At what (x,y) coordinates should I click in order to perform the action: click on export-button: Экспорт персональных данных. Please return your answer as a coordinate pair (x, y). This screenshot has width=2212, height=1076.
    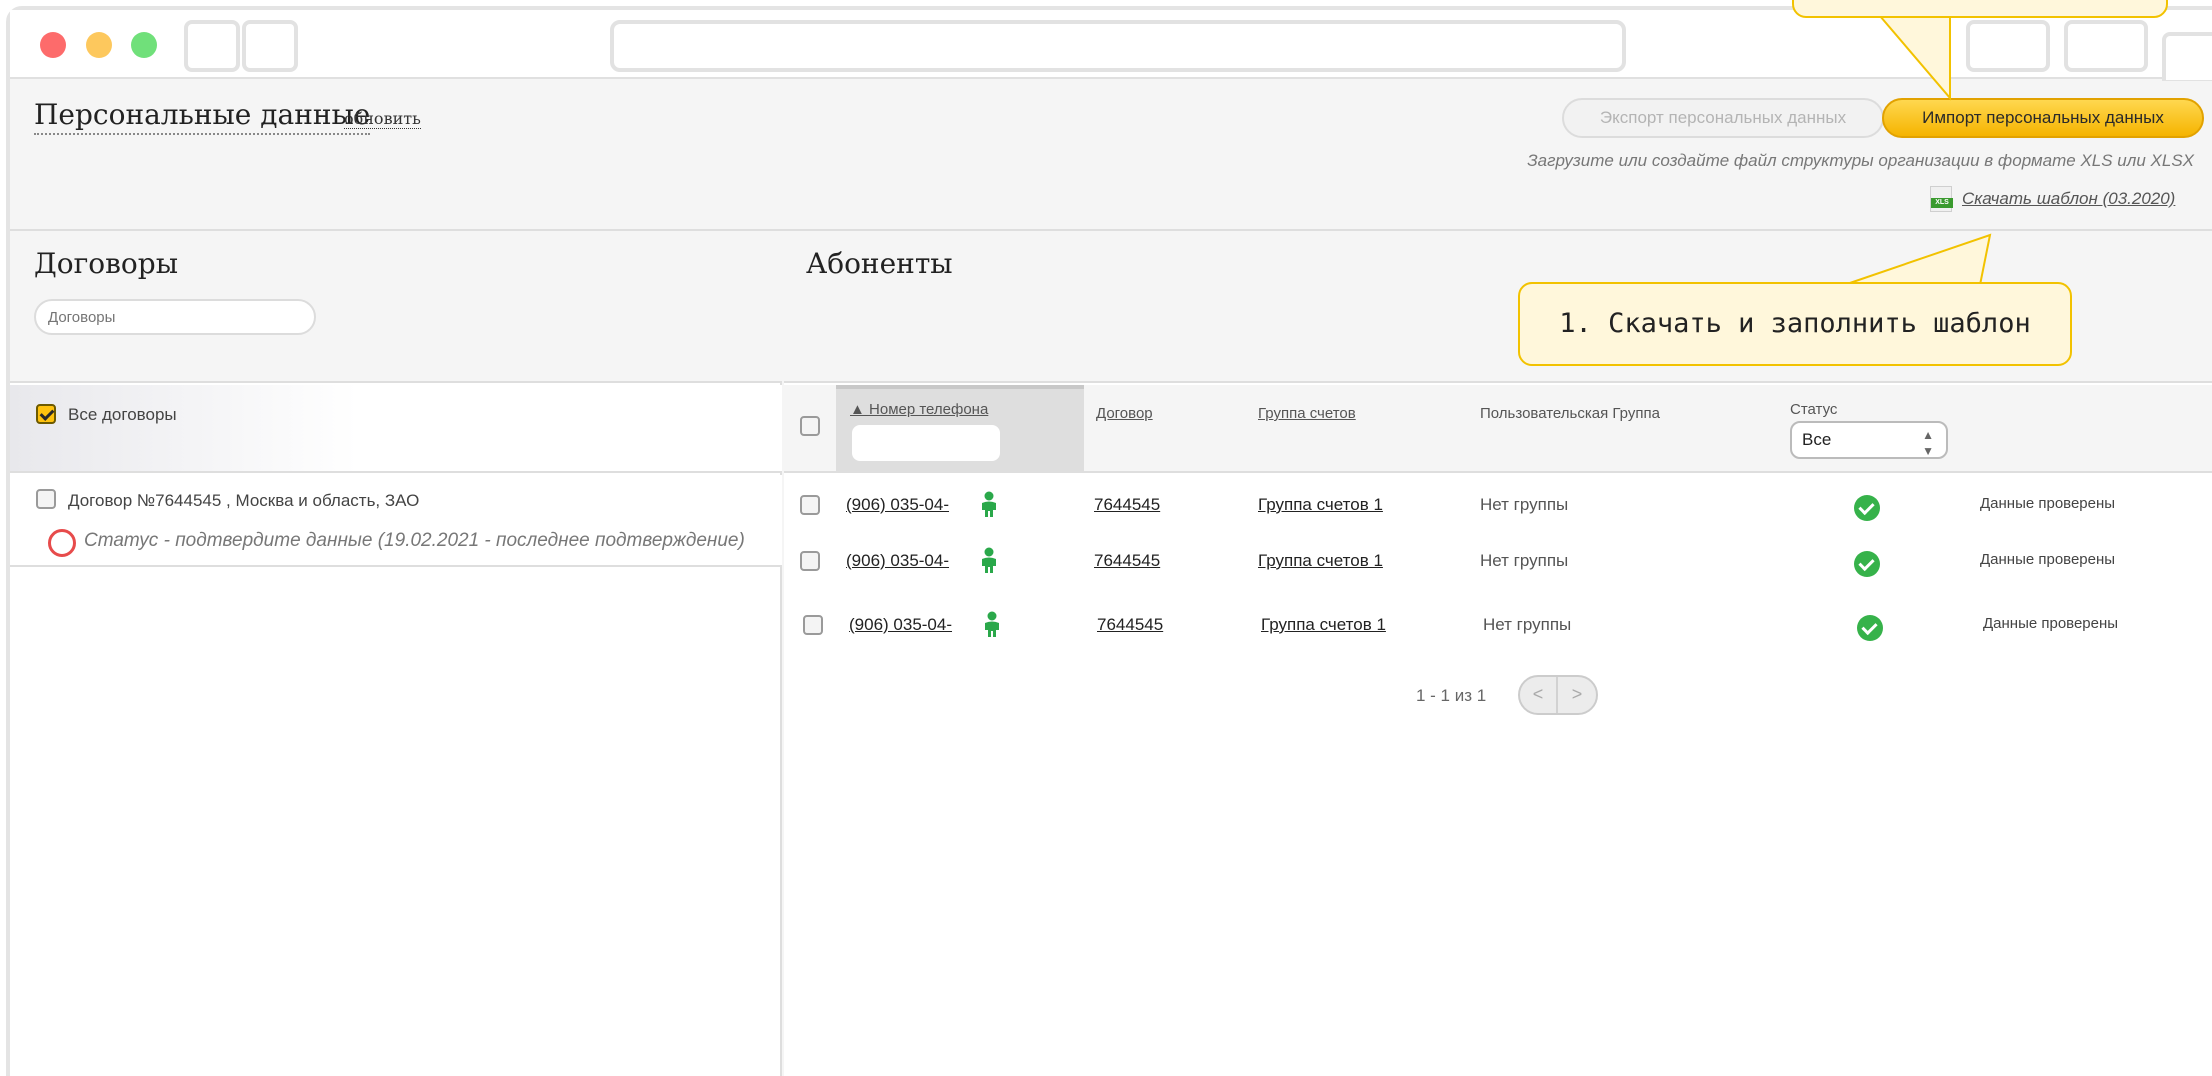
    Looking at the image, I should click on (1723, 118).